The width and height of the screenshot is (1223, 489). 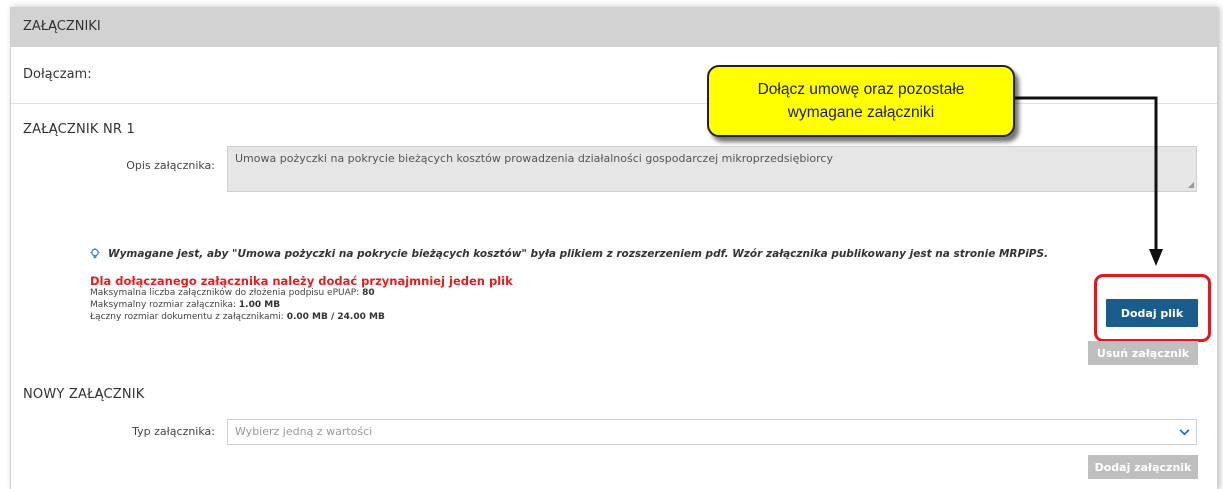 What do you see at coordinates (170, 165) in the screenshot?
I see `description-label: Opis załącznika:` at bounding box center [170, 165].